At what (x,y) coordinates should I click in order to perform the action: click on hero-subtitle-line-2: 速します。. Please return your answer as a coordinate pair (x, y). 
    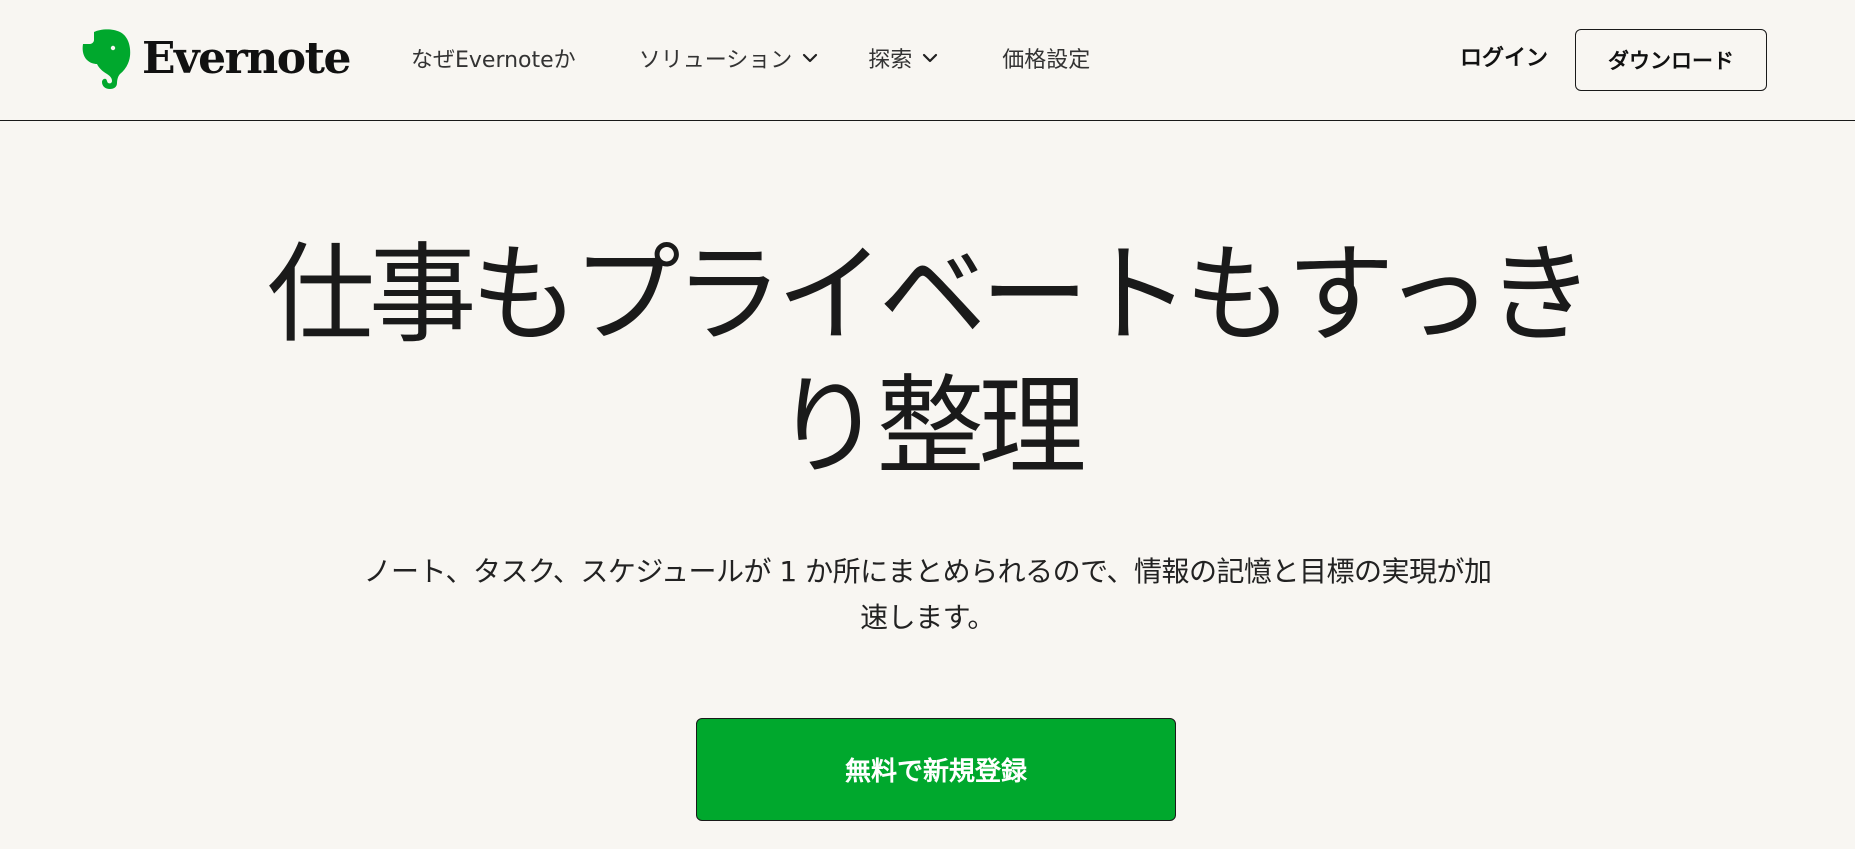
    Looking at the image, I should click on (927, 617).